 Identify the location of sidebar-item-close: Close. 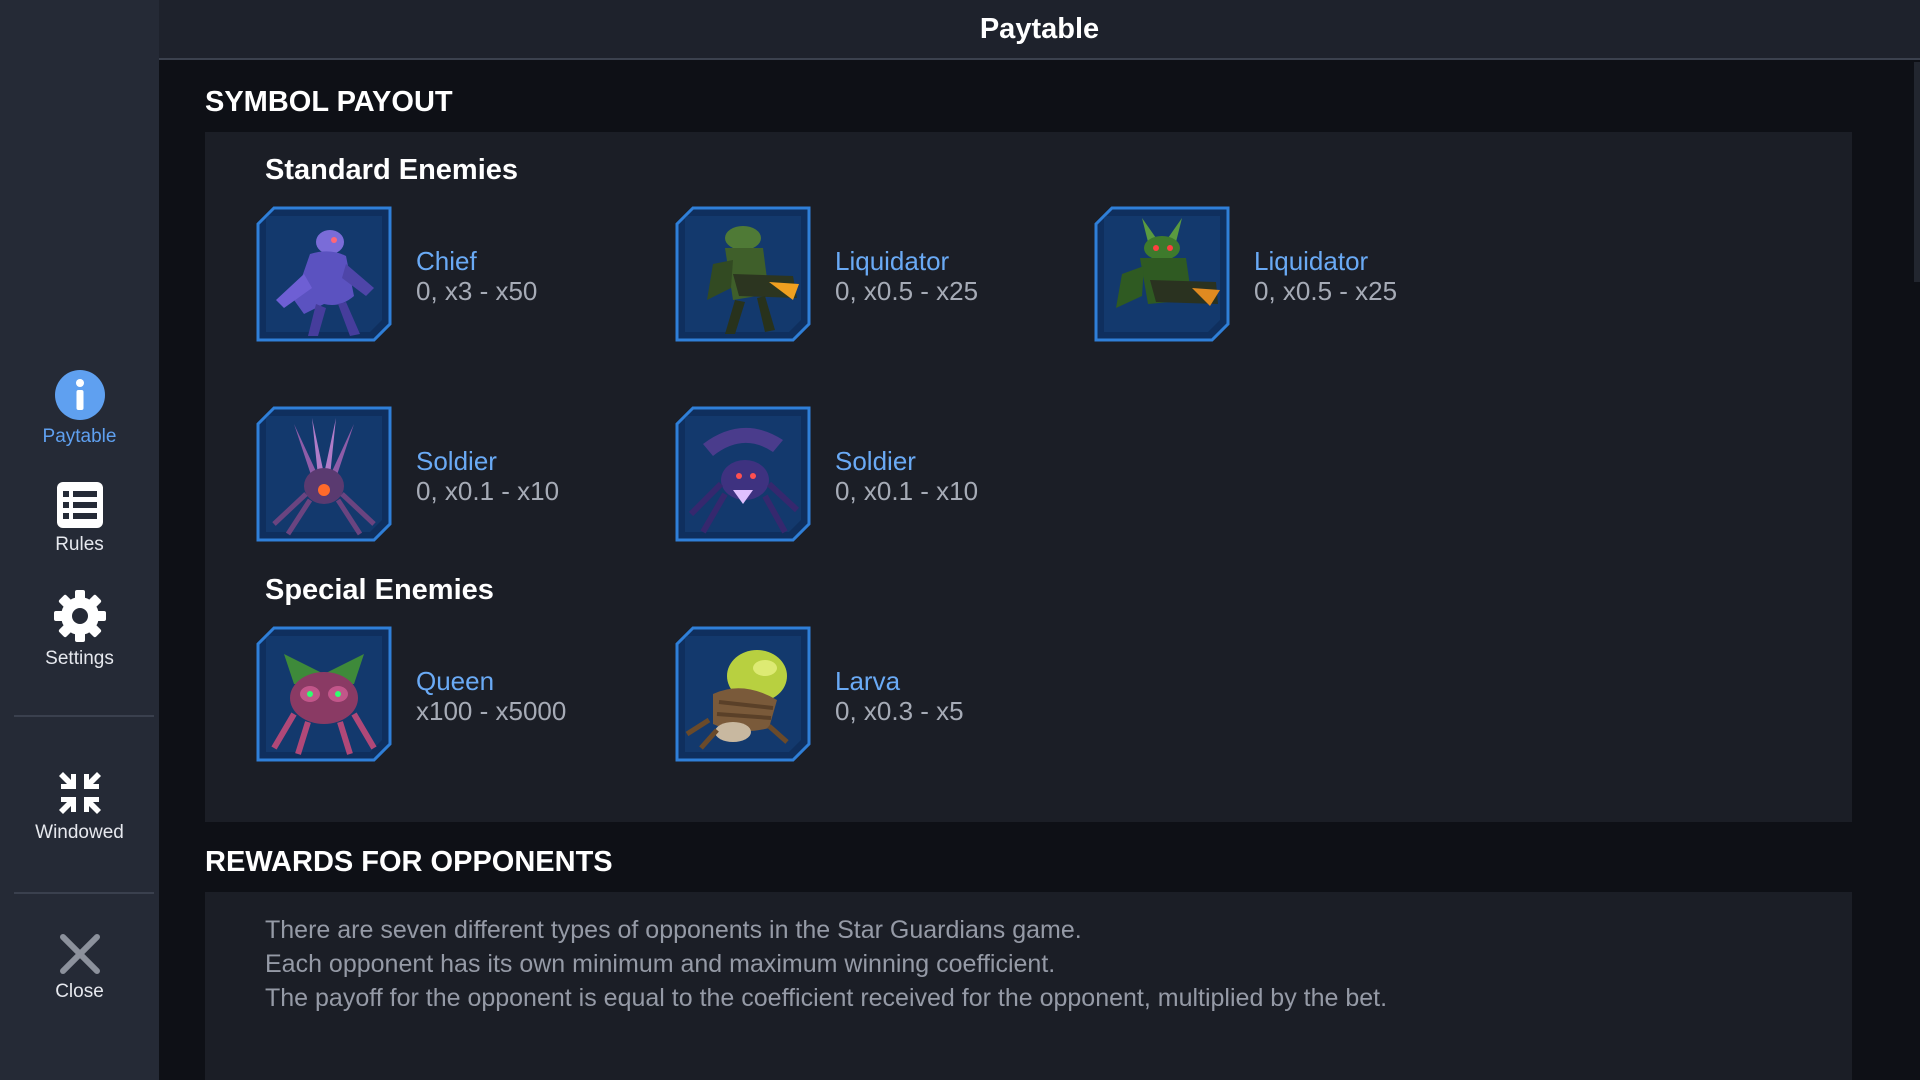
(79, 968).